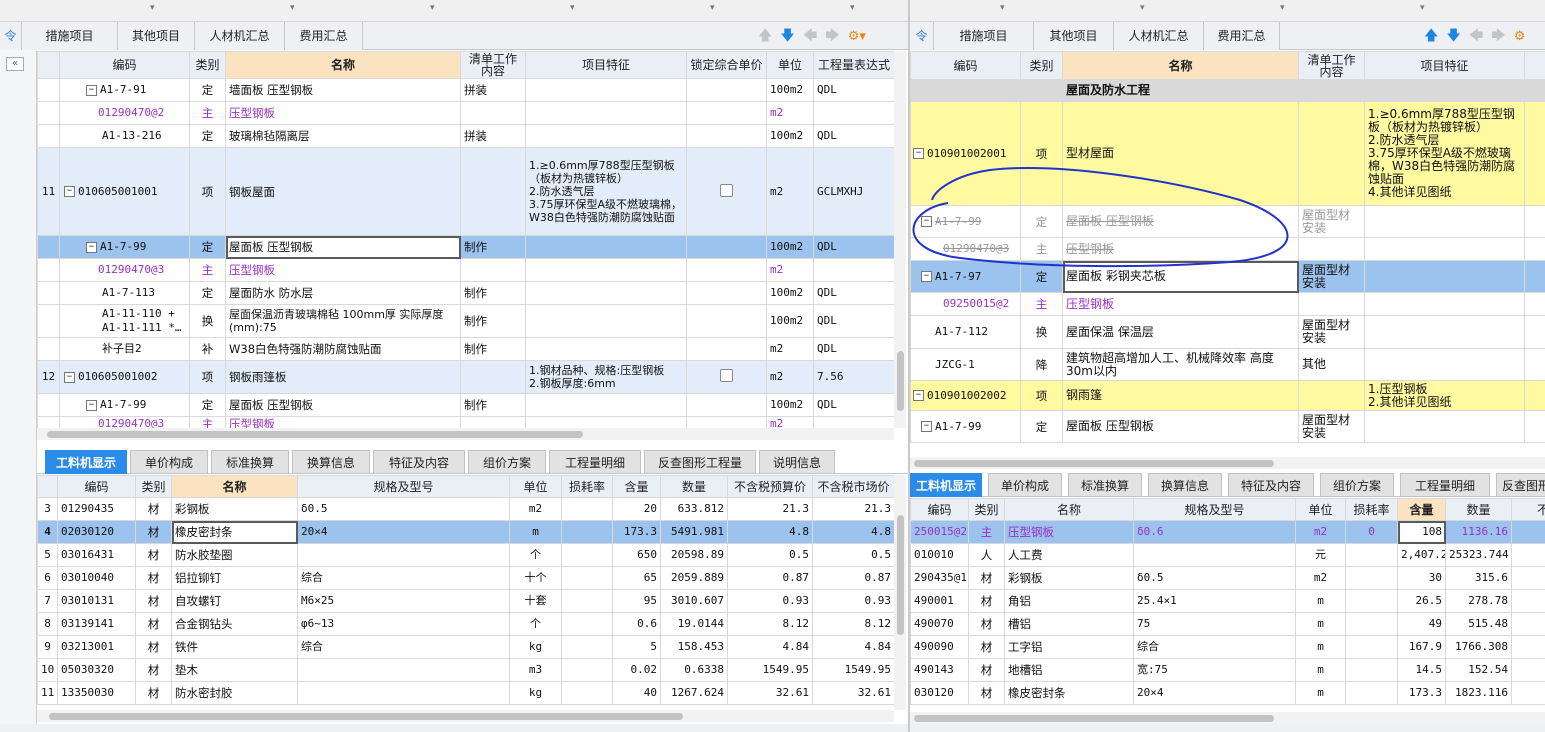 Image resolution: width=1545 pixels, height=732 pixels. What do you see at coordinates (965, 332) in the screenshot?
I see `item-code: A1-7-112` at bounding box center [965, 332].